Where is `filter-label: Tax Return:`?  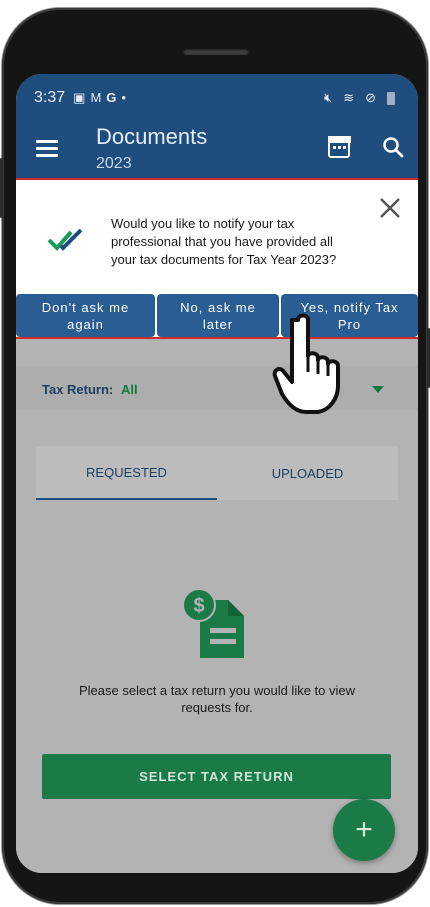 filter-label: Tax Return: is located at coordinates (78, 389).